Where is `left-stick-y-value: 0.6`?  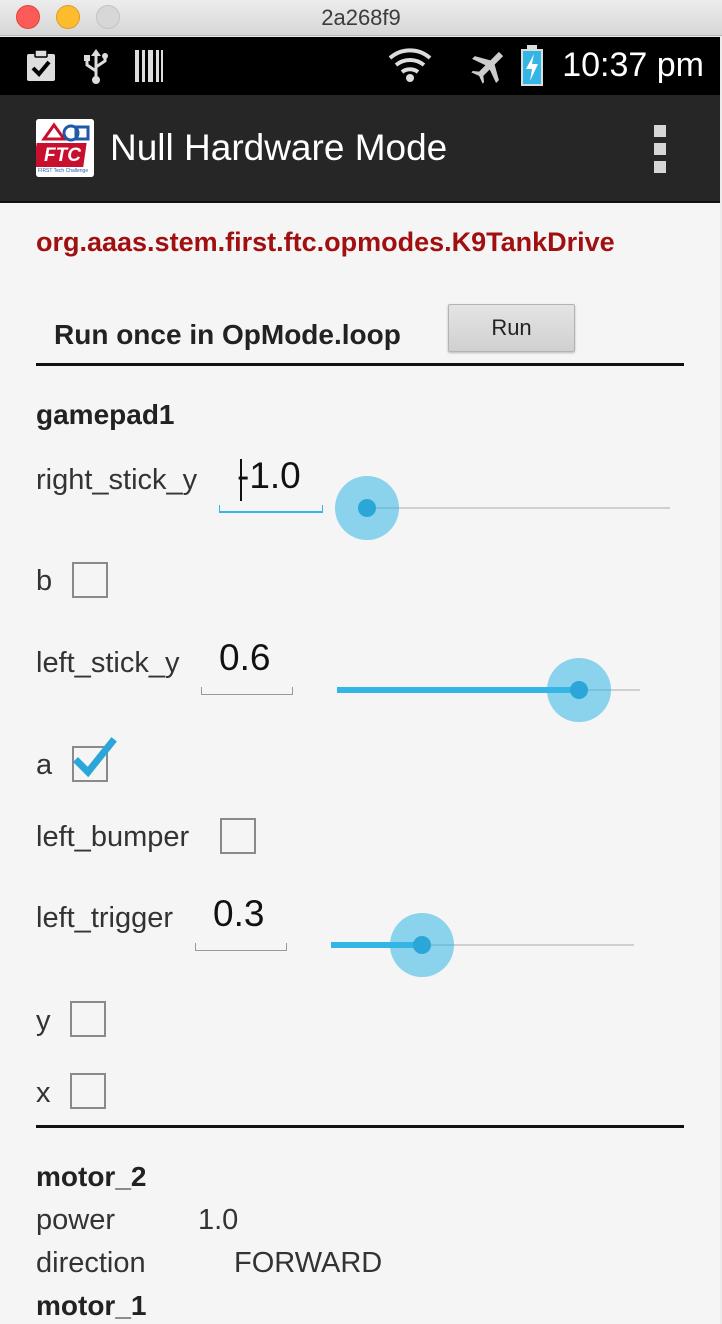
left-stick-y-value: 0.6 is located at coordinates (245, 657).